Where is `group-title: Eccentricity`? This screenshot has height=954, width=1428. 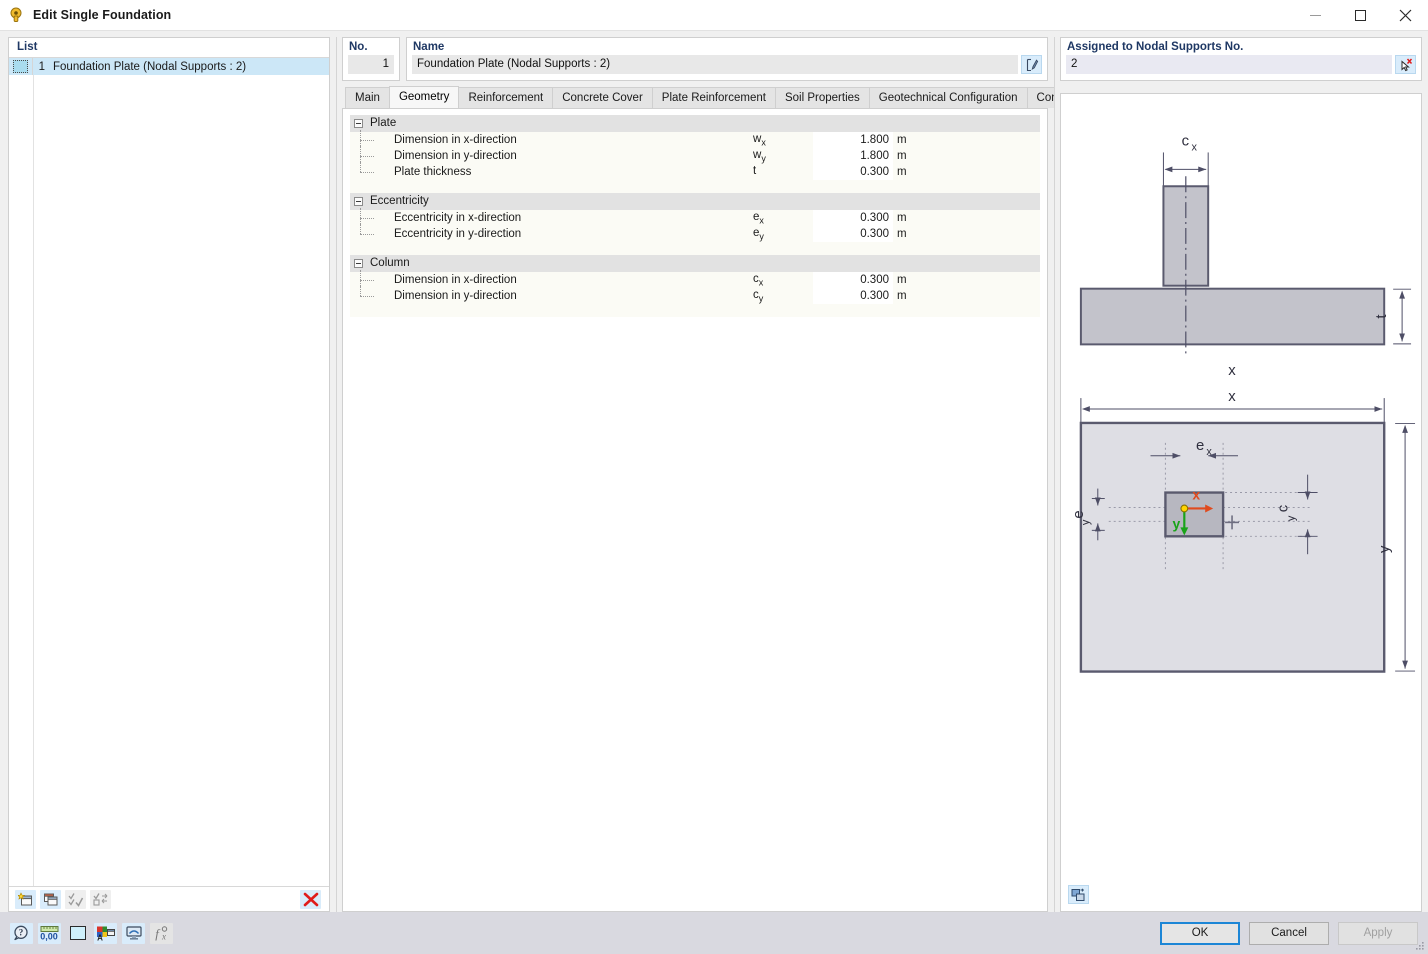 group-title: Eccentricity is located at coordinates (399, 201).